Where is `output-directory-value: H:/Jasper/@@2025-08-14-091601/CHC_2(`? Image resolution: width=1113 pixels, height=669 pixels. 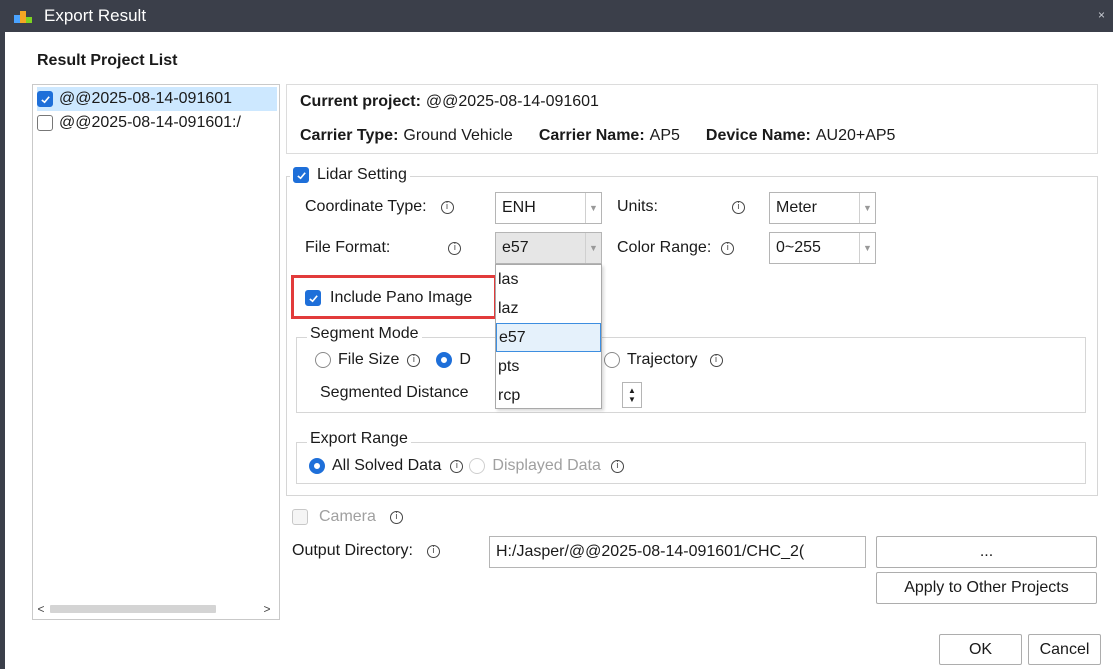
output-directory-value: H:/Jasper/@@2025-08-14-091601/CHC_2( is located at coordinates (650, 551).